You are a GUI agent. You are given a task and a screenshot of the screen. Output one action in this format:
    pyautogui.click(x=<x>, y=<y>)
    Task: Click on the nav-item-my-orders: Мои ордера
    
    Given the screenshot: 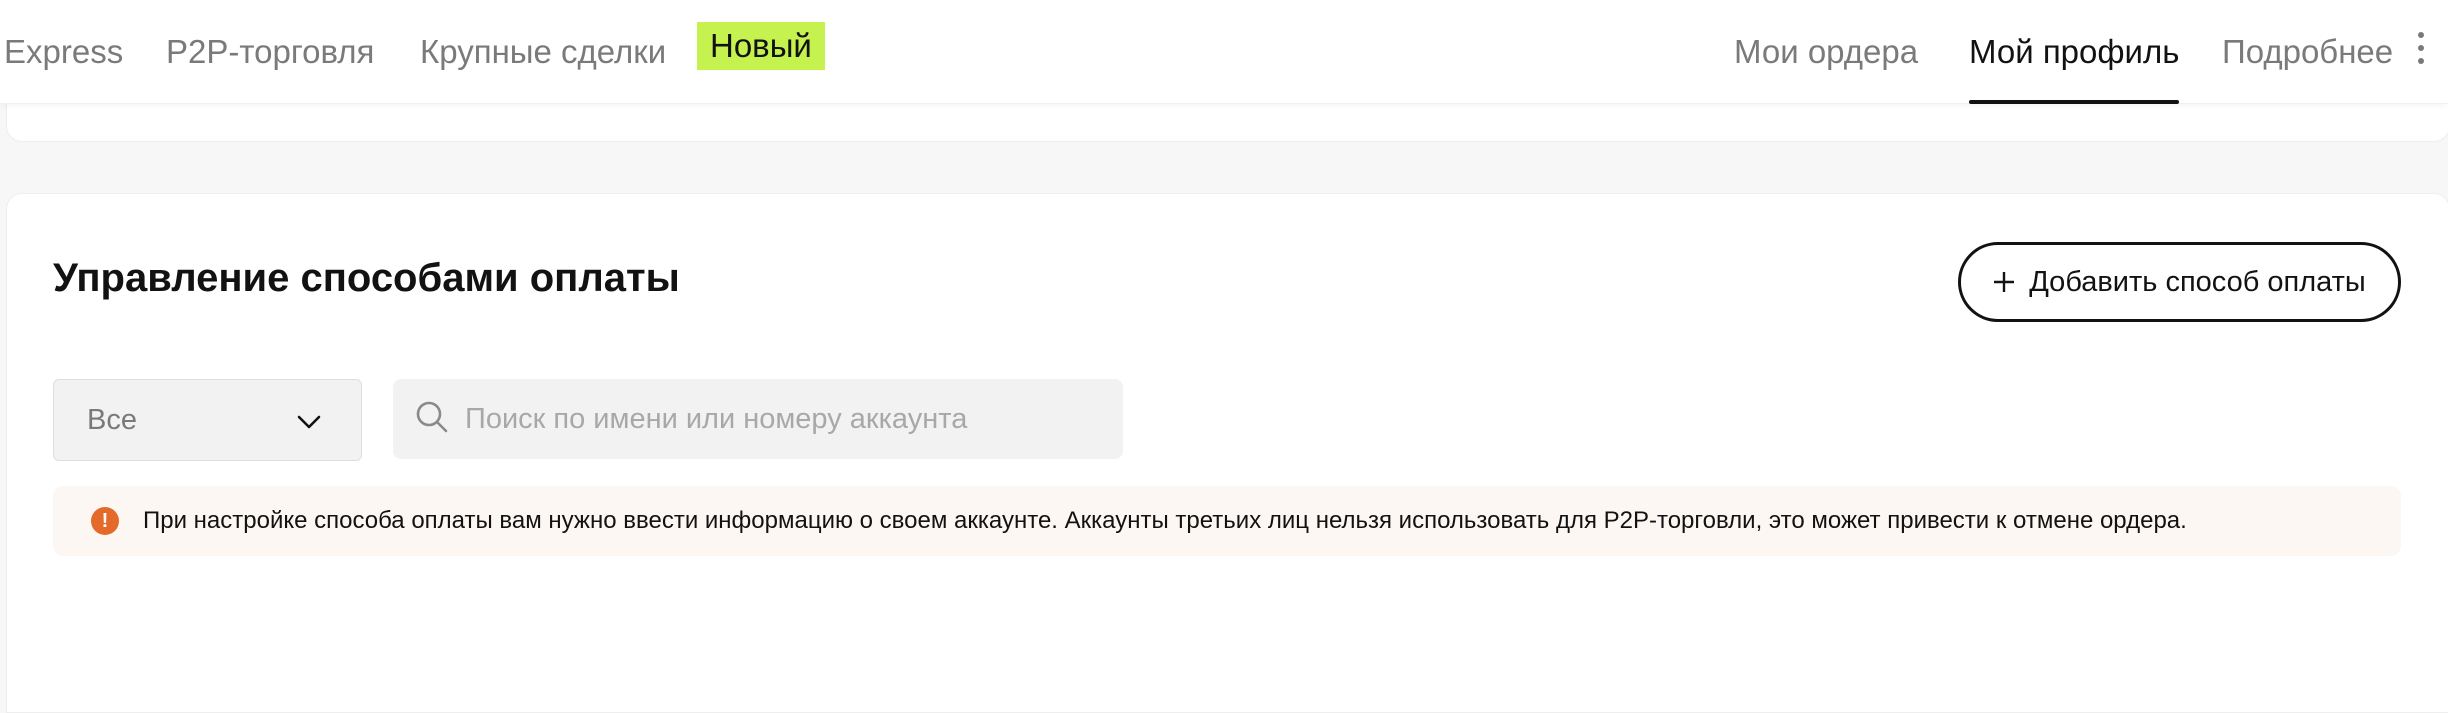 What is the action you would take?
    pyautogui.click(x=1826, y=52)
    